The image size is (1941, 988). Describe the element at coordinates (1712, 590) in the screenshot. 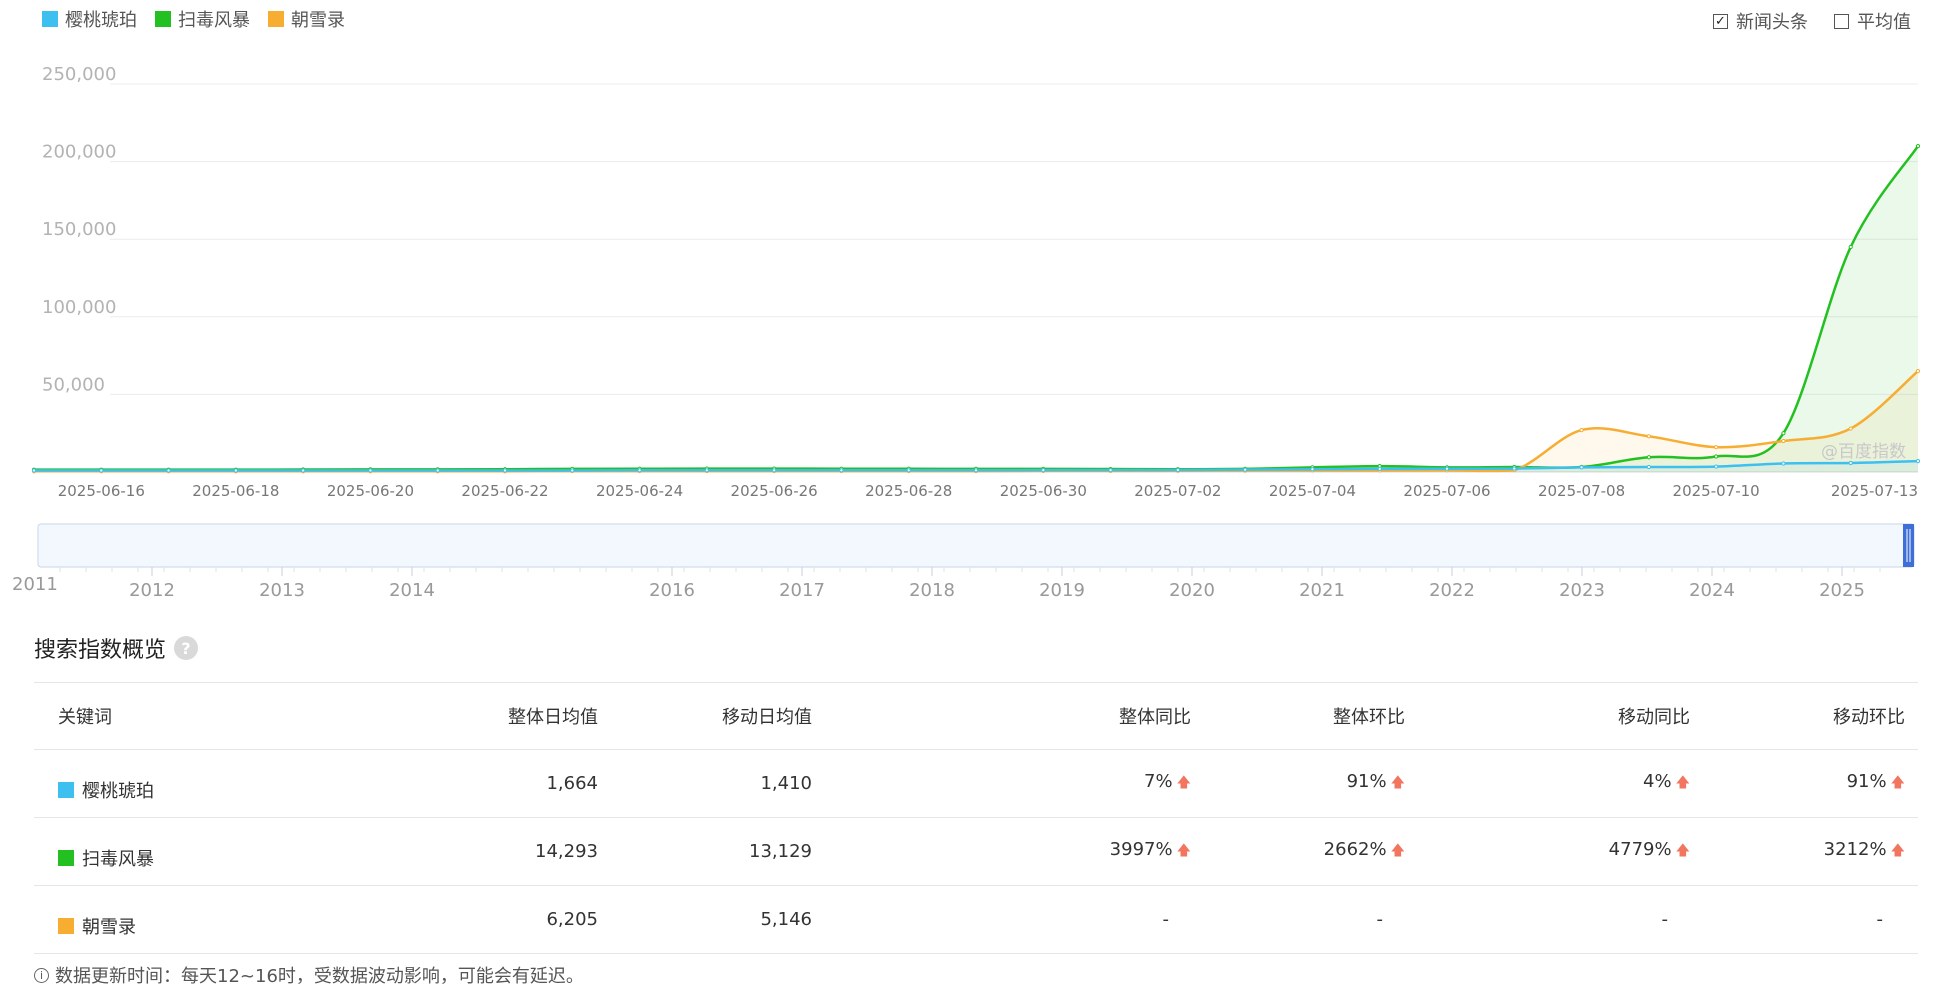

I see `year-label: 2024` at that location.